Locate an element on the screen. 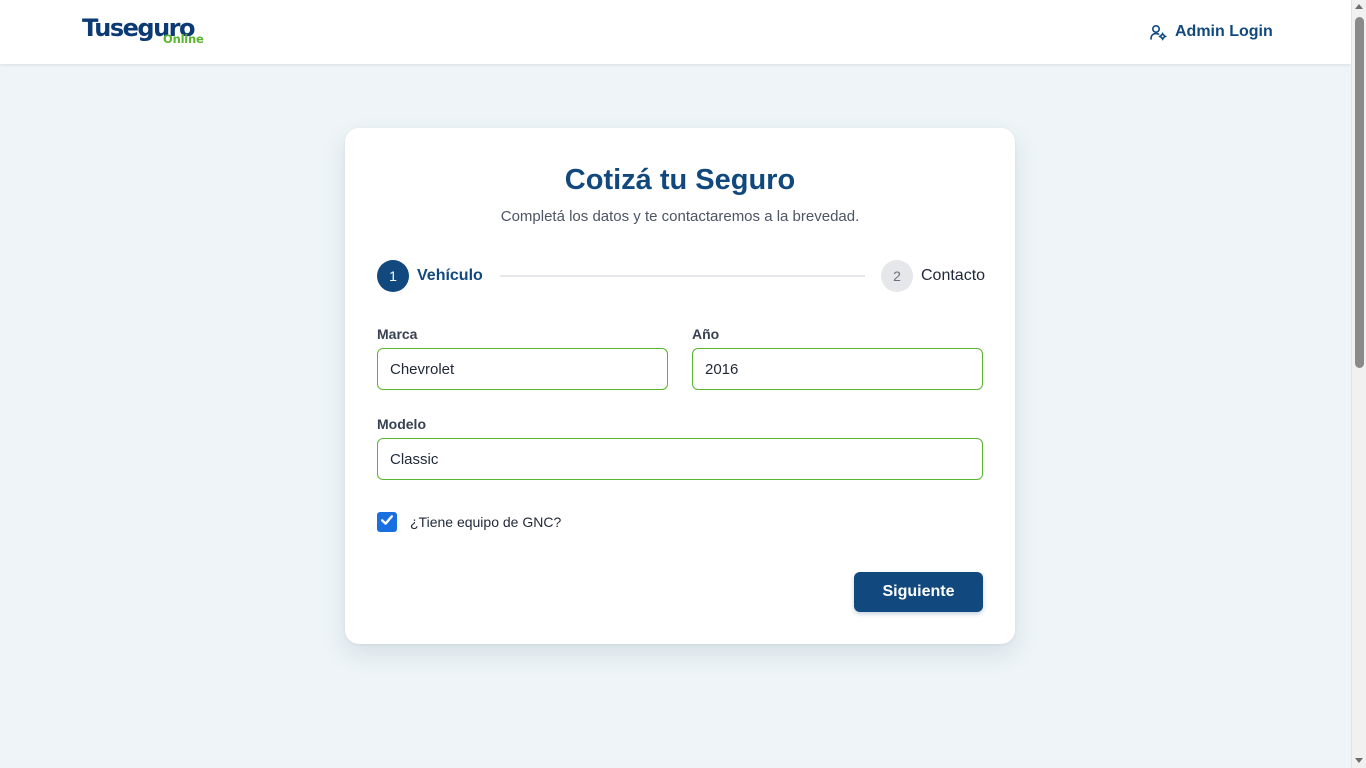 This screenshot has height=768, width=1366. form-title: Cotizá tu Seguro is located at coordinates (680, 180).